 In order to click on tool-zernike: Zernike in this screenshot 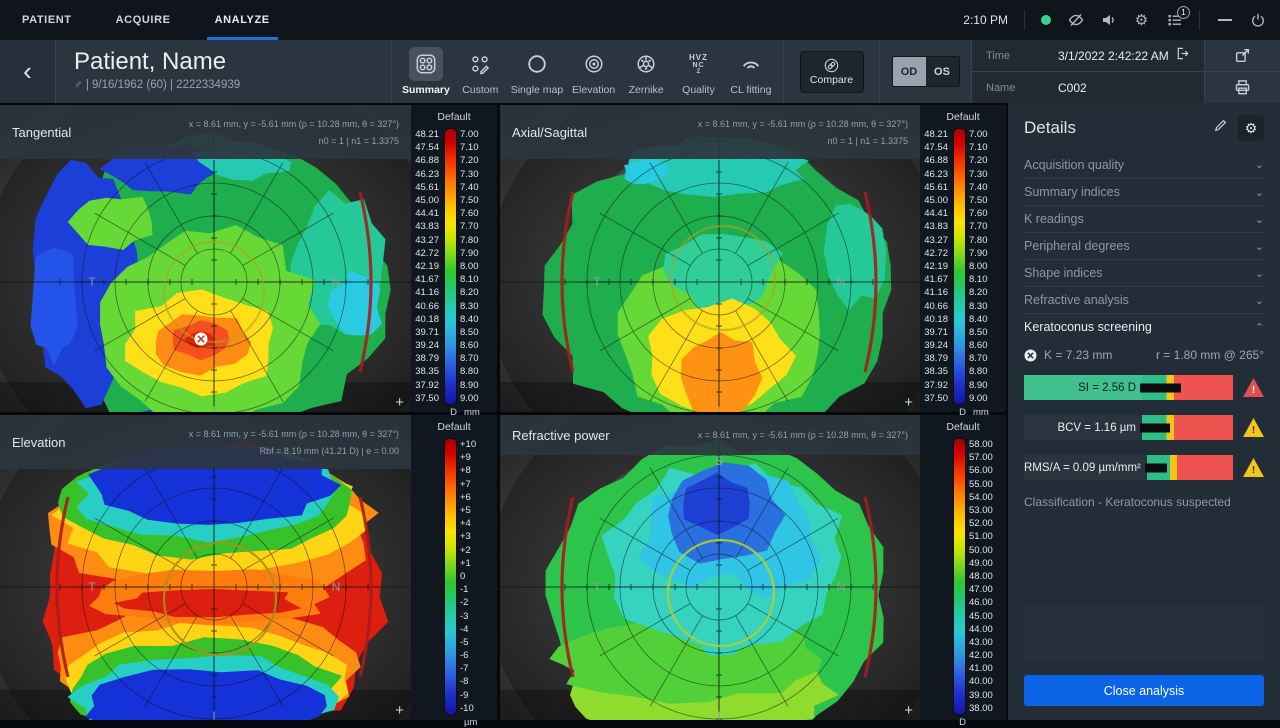, I will do `click(646, 71)`.